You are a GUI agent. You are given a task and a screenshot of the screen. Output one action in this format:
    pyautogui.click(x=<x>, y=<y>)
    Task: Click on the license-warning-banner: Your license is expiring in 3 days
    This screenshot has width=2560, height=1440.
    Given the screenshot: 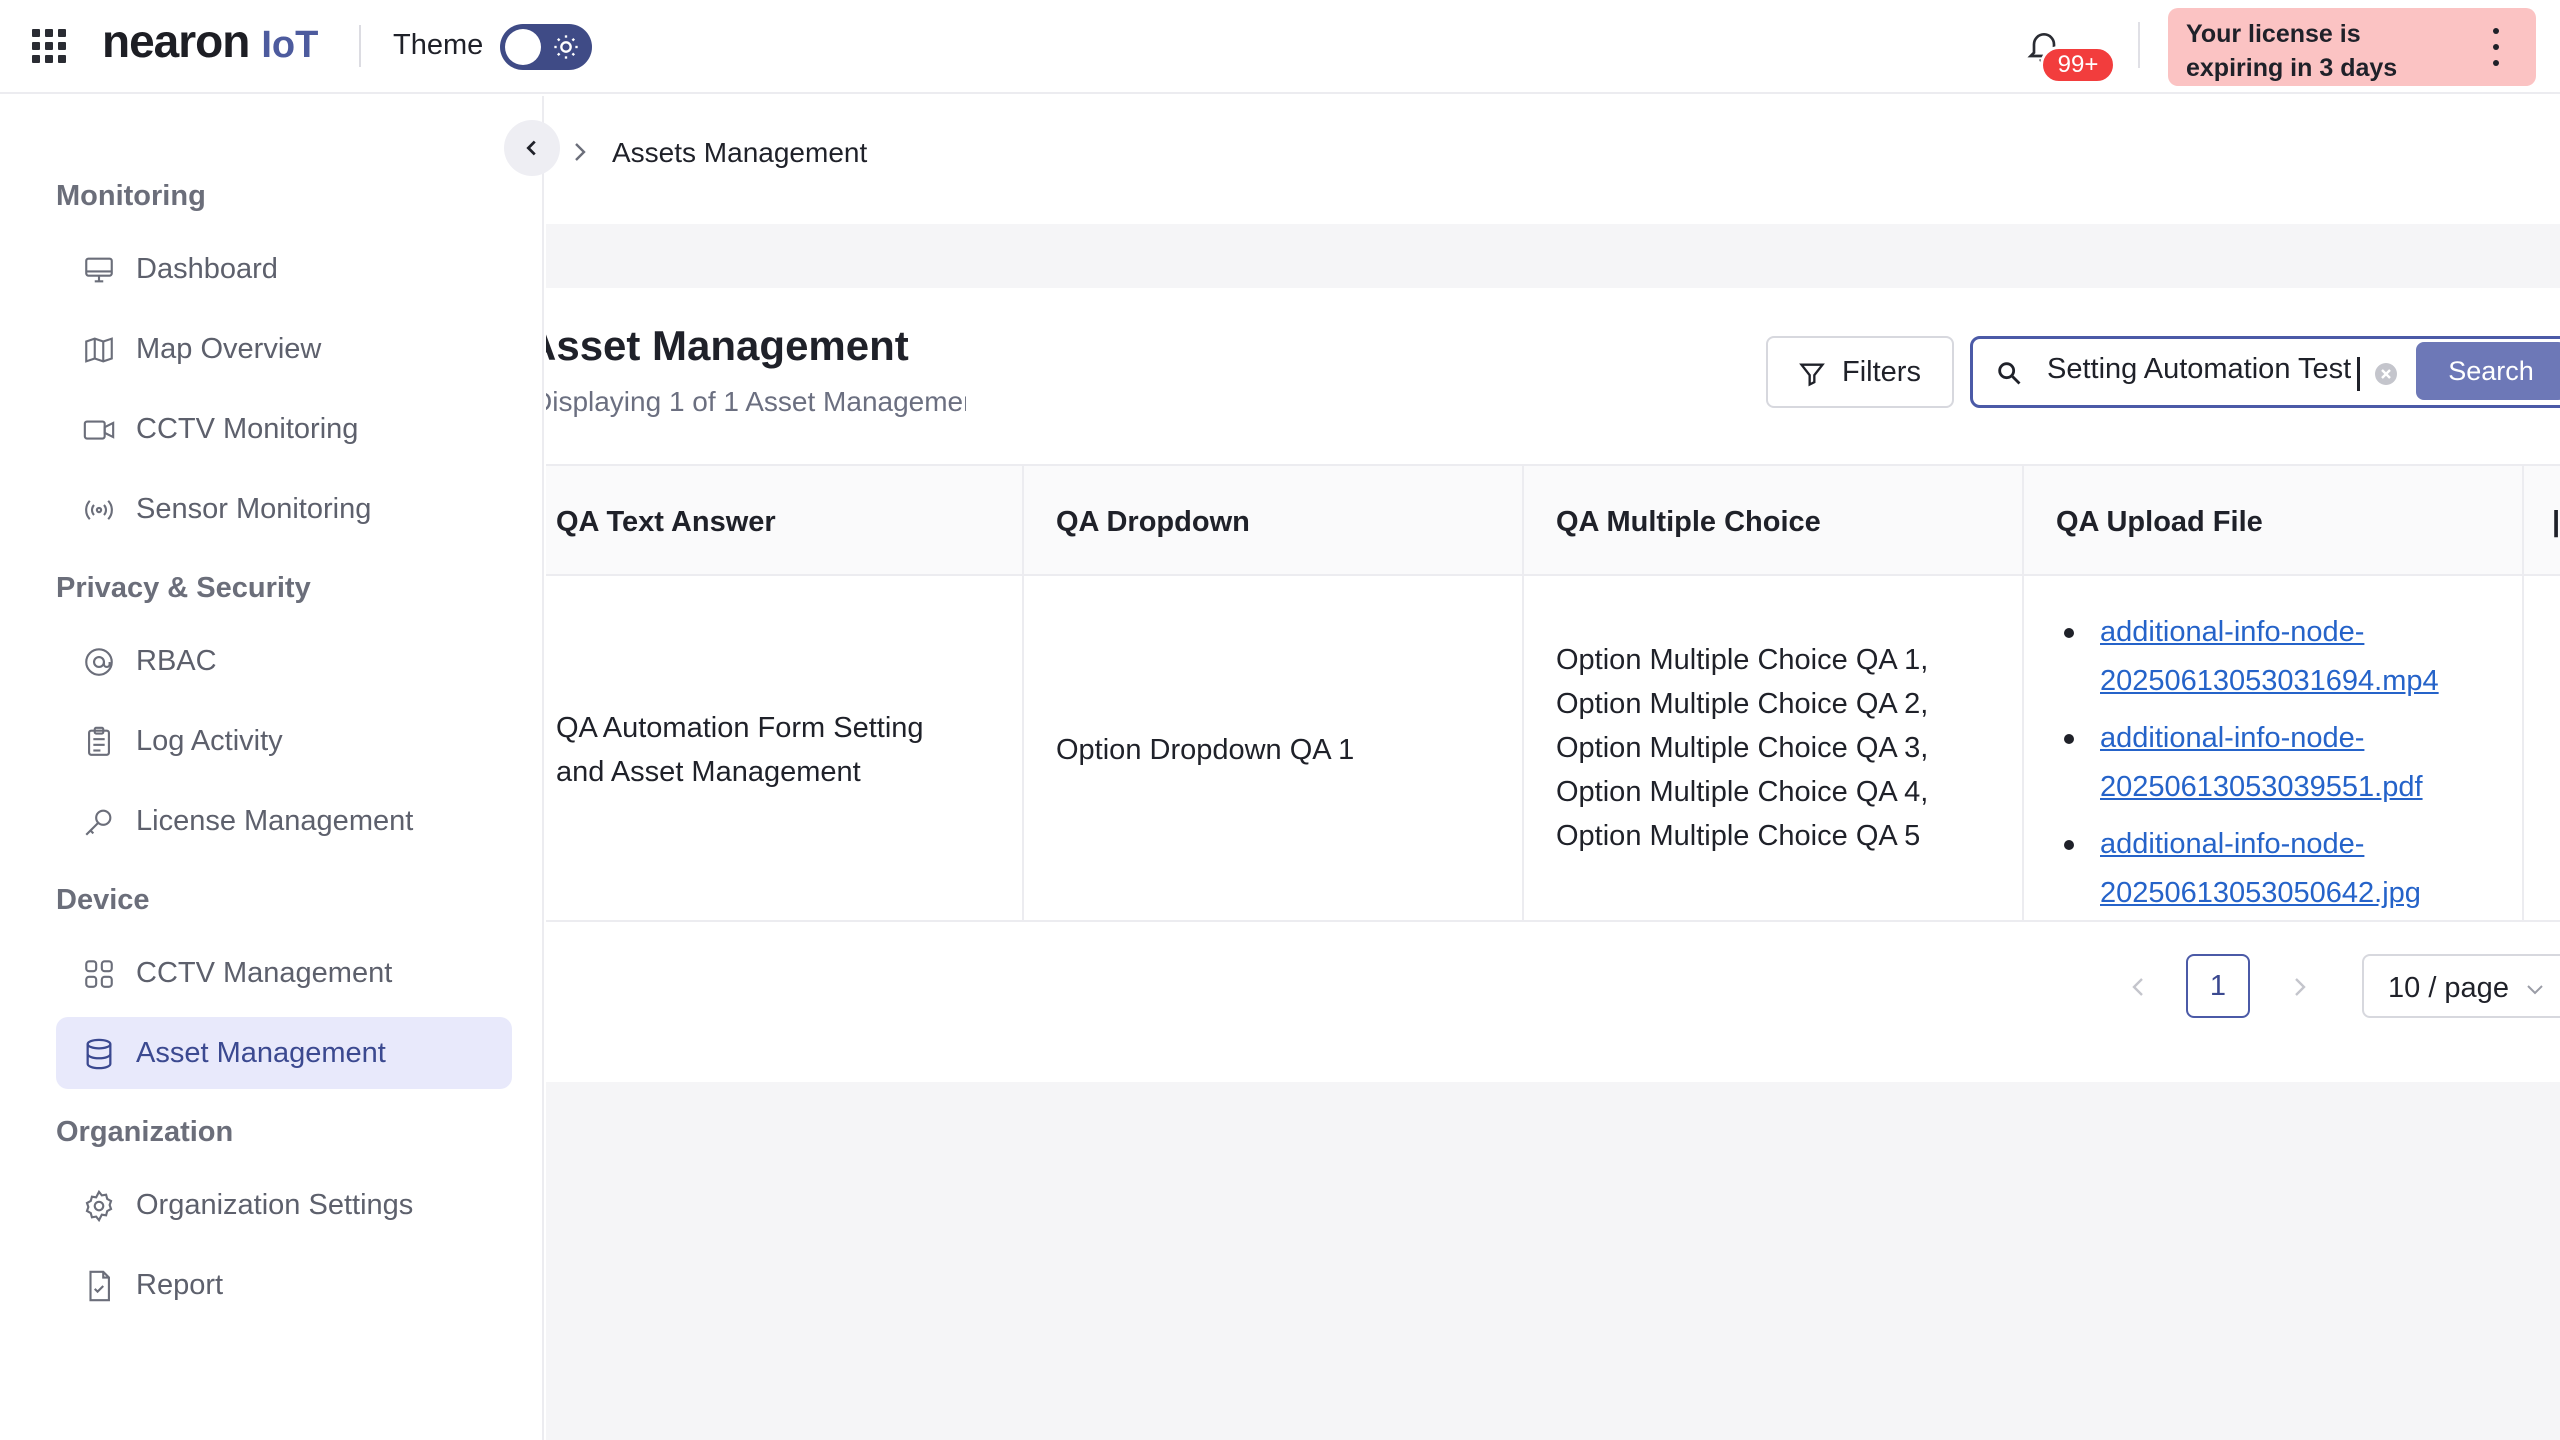 What is the action you would take?
    pyautogui.click(x=2352, y=47)
    